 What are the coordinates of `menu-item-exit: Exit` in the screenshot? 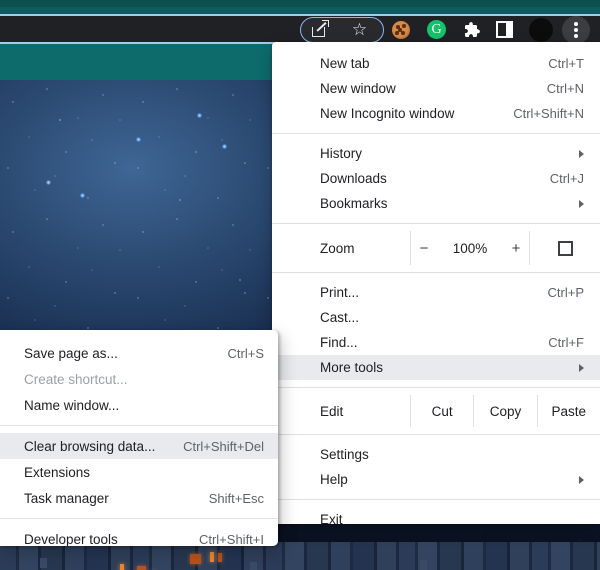 It's located at (436, 515).